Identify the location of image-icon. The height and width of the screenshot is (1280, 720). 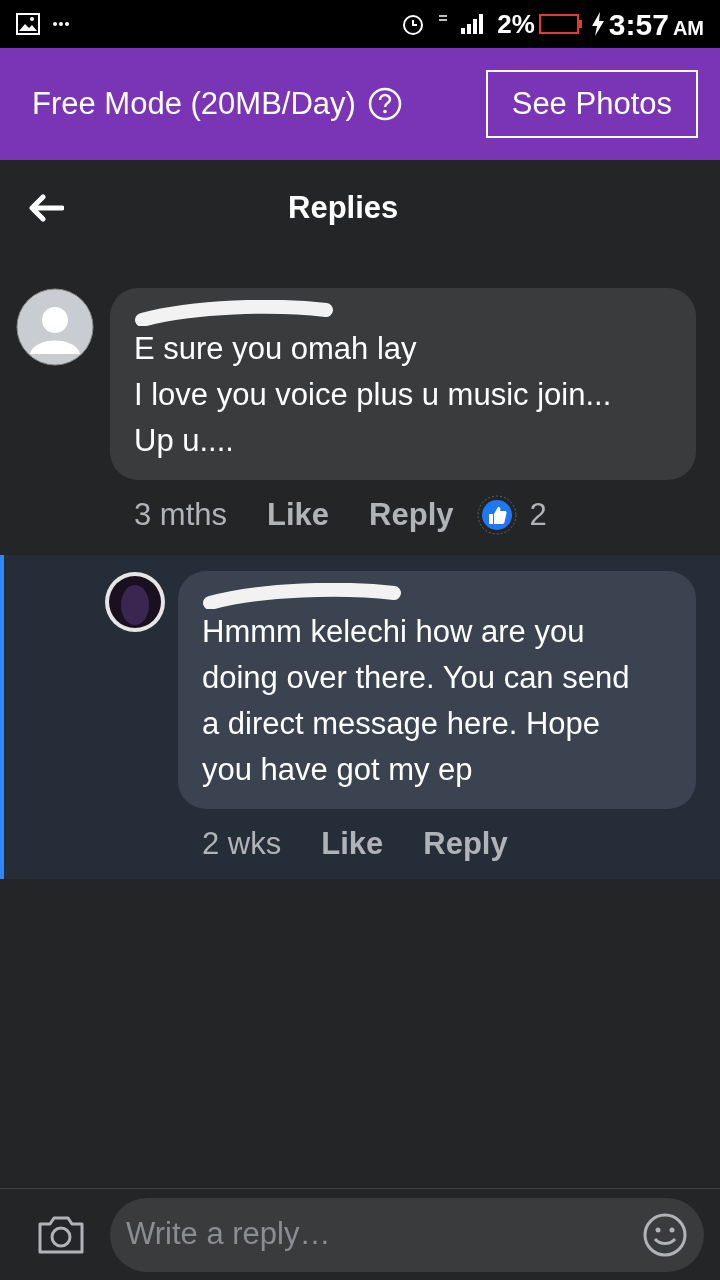
(28, 24).